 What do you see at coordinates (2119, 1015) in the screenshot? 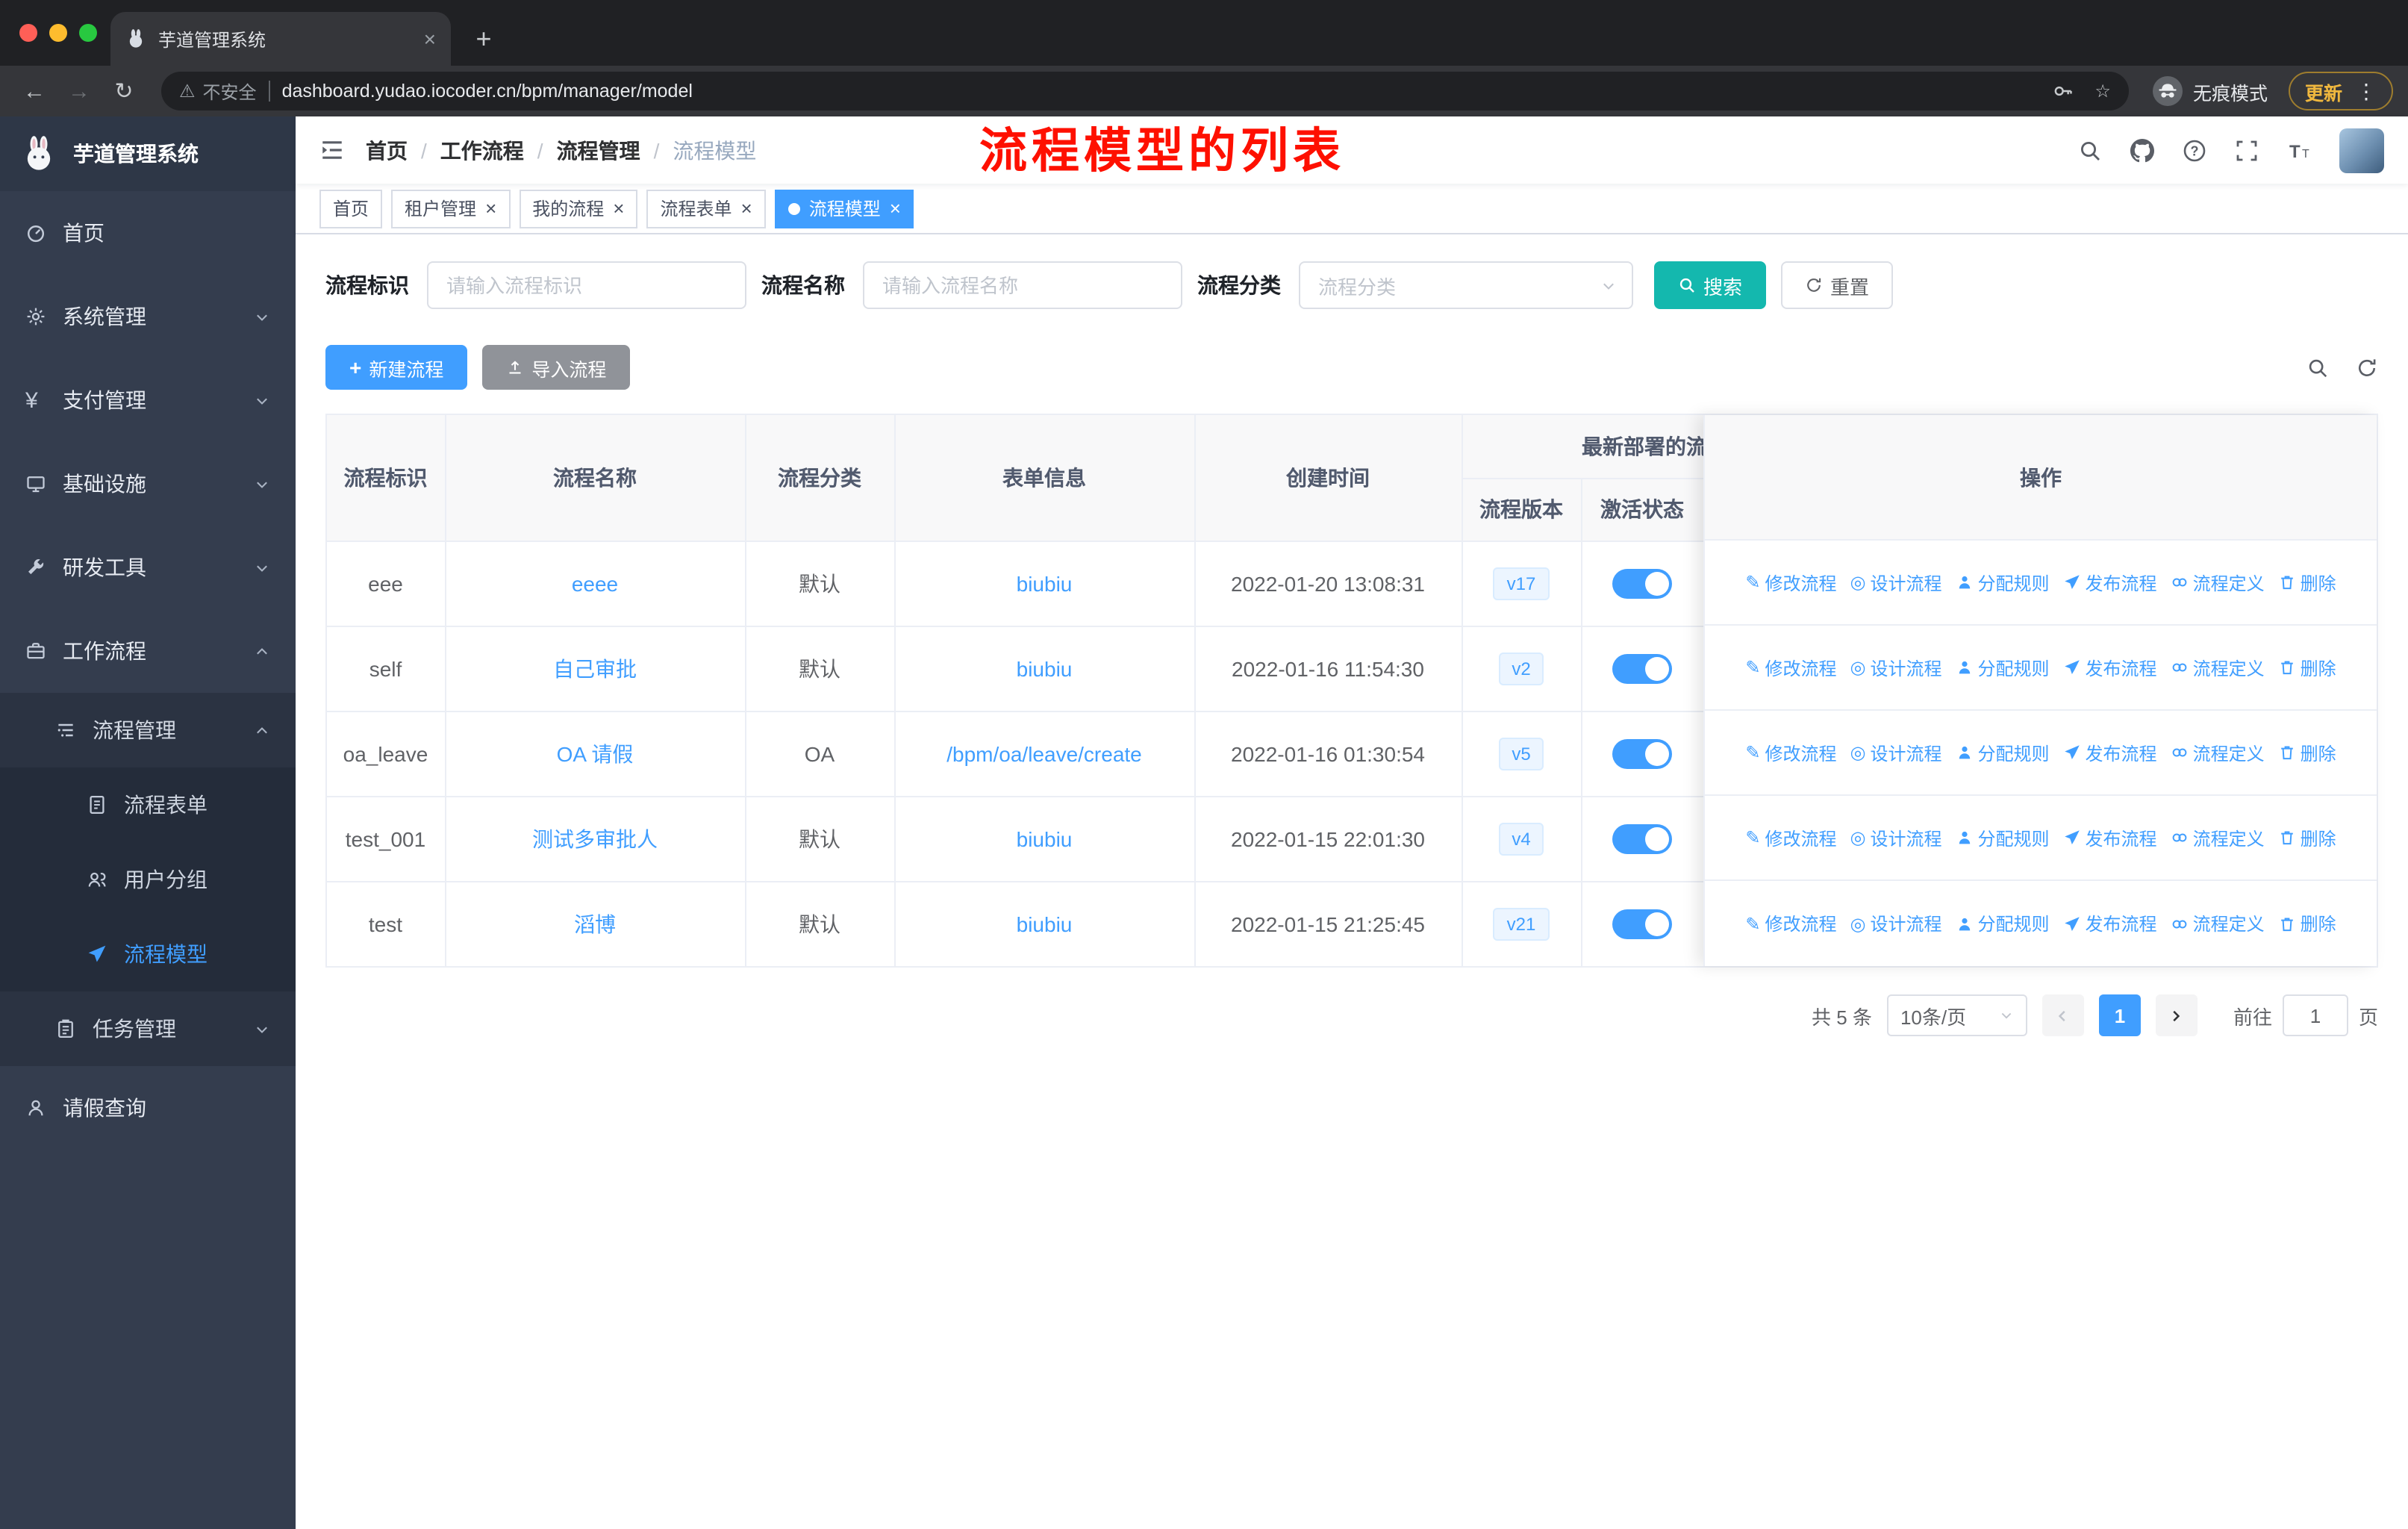
I see `current-page-button: 1` at bounding box center [2119, 1015].